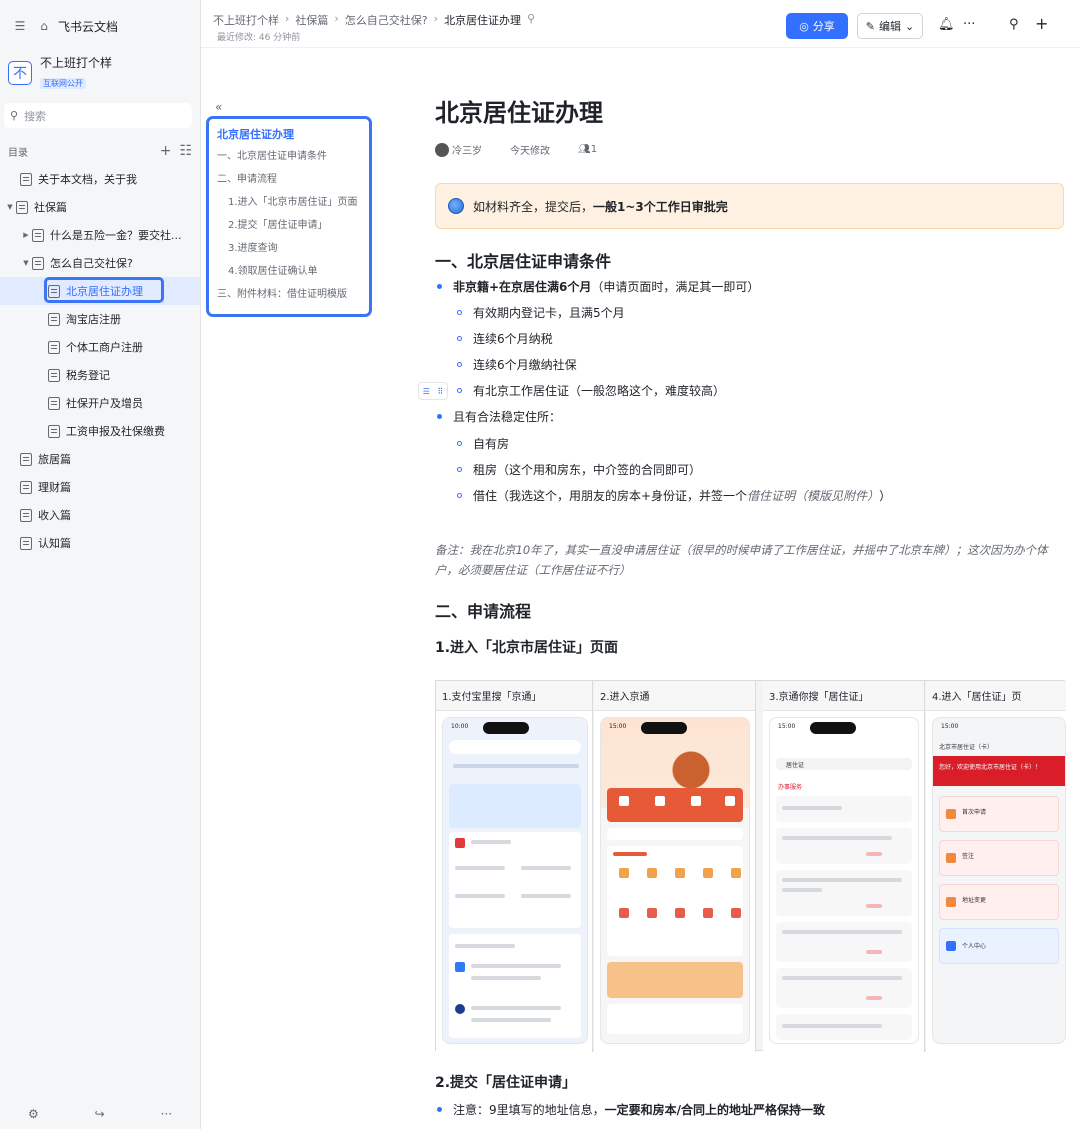  Describe the element at coordinates (467, 149) in the screenshot. I see `author: 冷三岁` at that location.